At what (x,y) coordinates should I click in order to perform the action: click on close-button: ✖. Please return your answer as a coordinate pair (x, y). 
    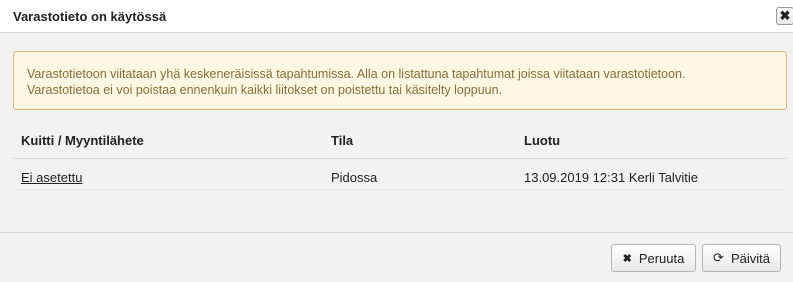
    Looking at the image, I should click on (784, 16).